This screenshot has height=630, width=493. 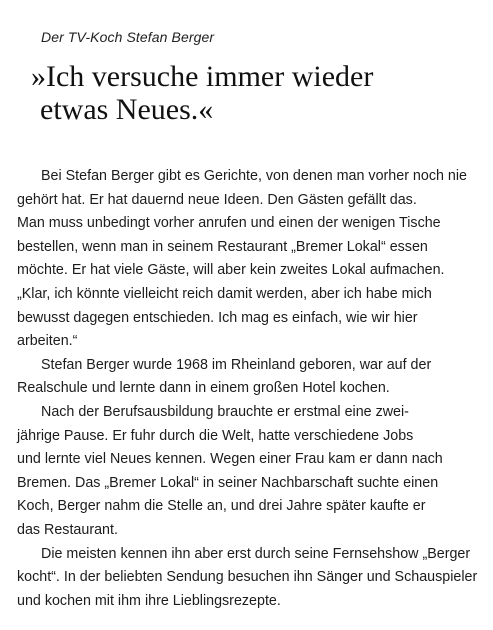 What do you see at coordinates (202, 76) in the screenshot?
I see `headline-line: »Ich versuche immer wieder` at bounding box center [202, 76].